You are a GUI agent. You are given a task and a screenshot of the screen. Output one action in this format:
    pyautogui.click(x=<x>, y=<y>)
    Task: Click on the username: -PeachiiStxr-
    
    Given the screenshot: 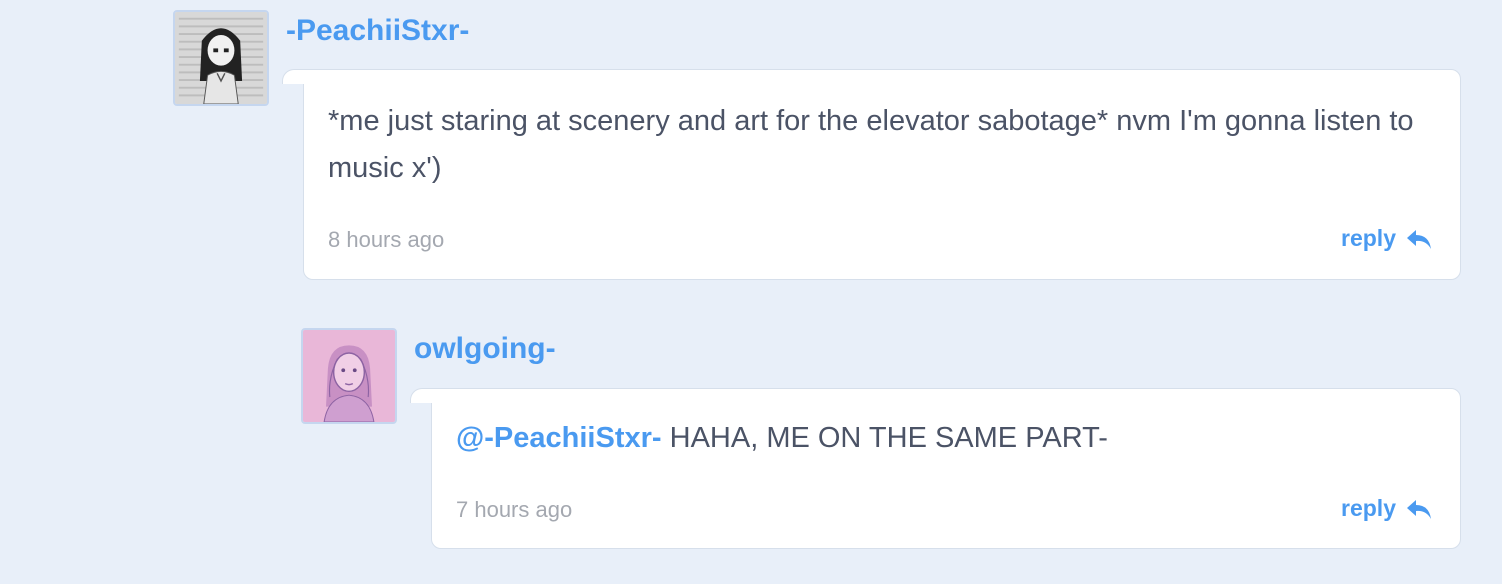 What is the action you would take?
    pyautogui.click(x=377, y=31)
    